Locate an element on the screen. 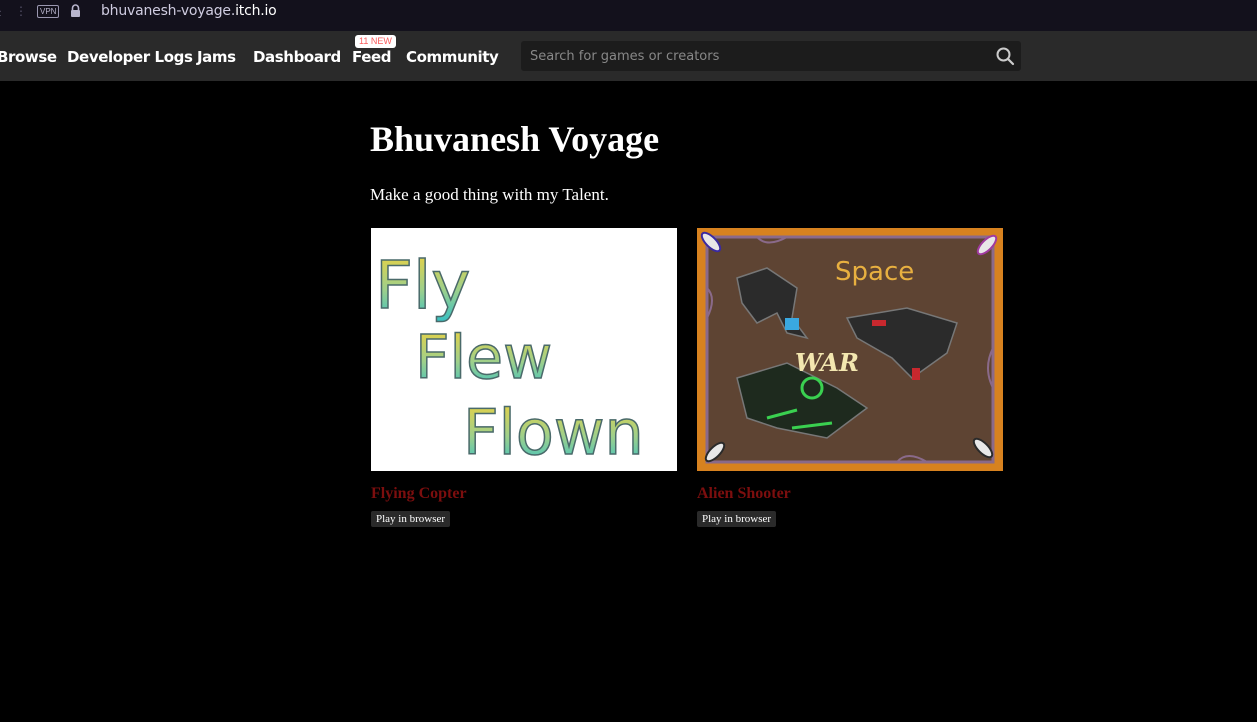  game-cover-image: Space WAR is located at coordinates (850, 349).